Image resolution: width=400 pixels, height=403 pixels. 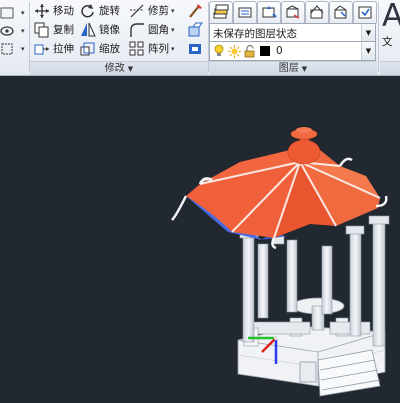 I want to click on modify-panel: 移动 旋转 修剪 ▾ 复制 镜像 圆角 ▾ 拉伸 缩放 阵列 ▾ 修改 ▼, so click(x=119, y=37).